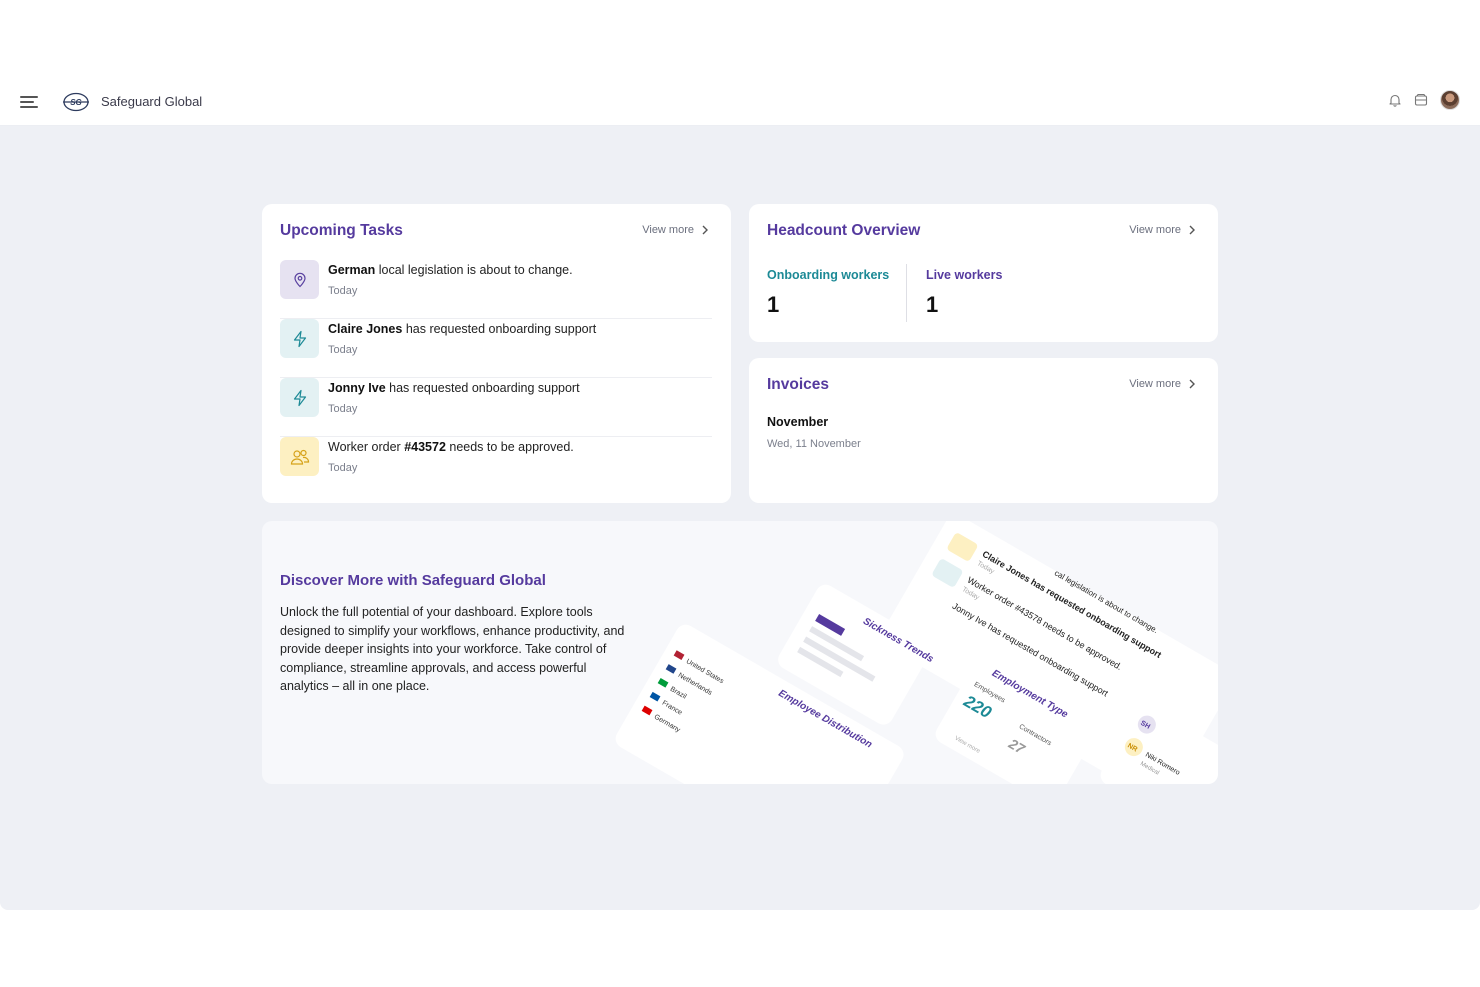  I want to click on live-workers-label: Live workers, so click(964, 275).